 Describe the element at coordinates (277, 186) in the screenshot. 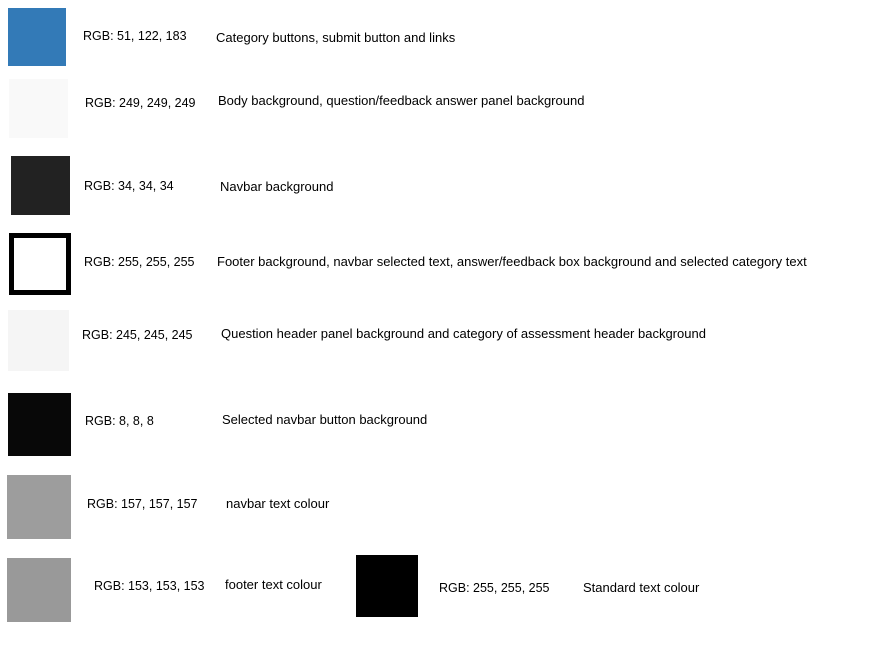

I see `color-description: Navbar background` at that location.